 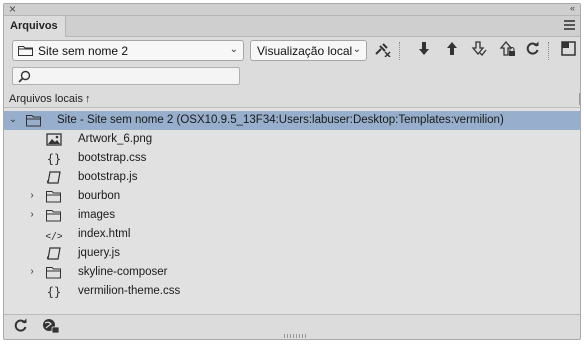 I want to click on tree-row-label: bootstrap.css, so click(x=112, y=158).